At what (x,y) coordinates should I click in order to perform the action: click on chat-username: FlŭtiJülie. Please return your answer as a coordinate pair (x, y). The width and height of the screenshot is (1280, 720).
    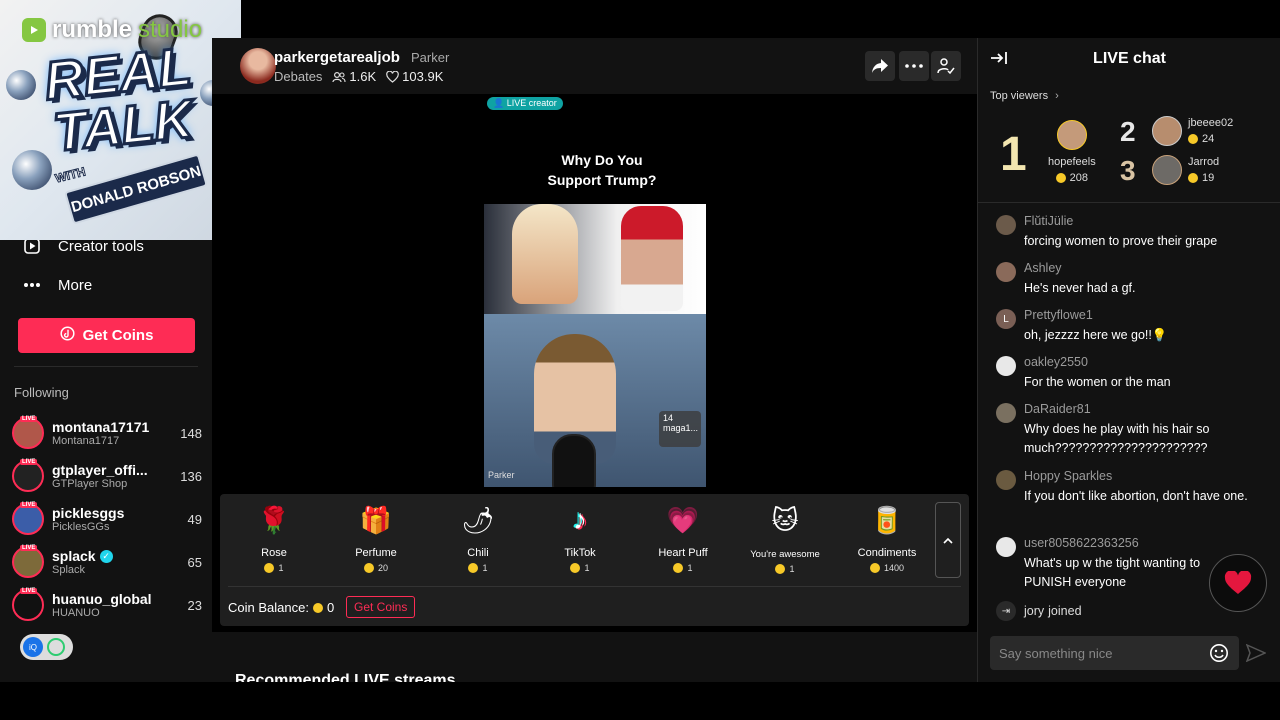
    Looking at the image, I should click on (1120, 221).